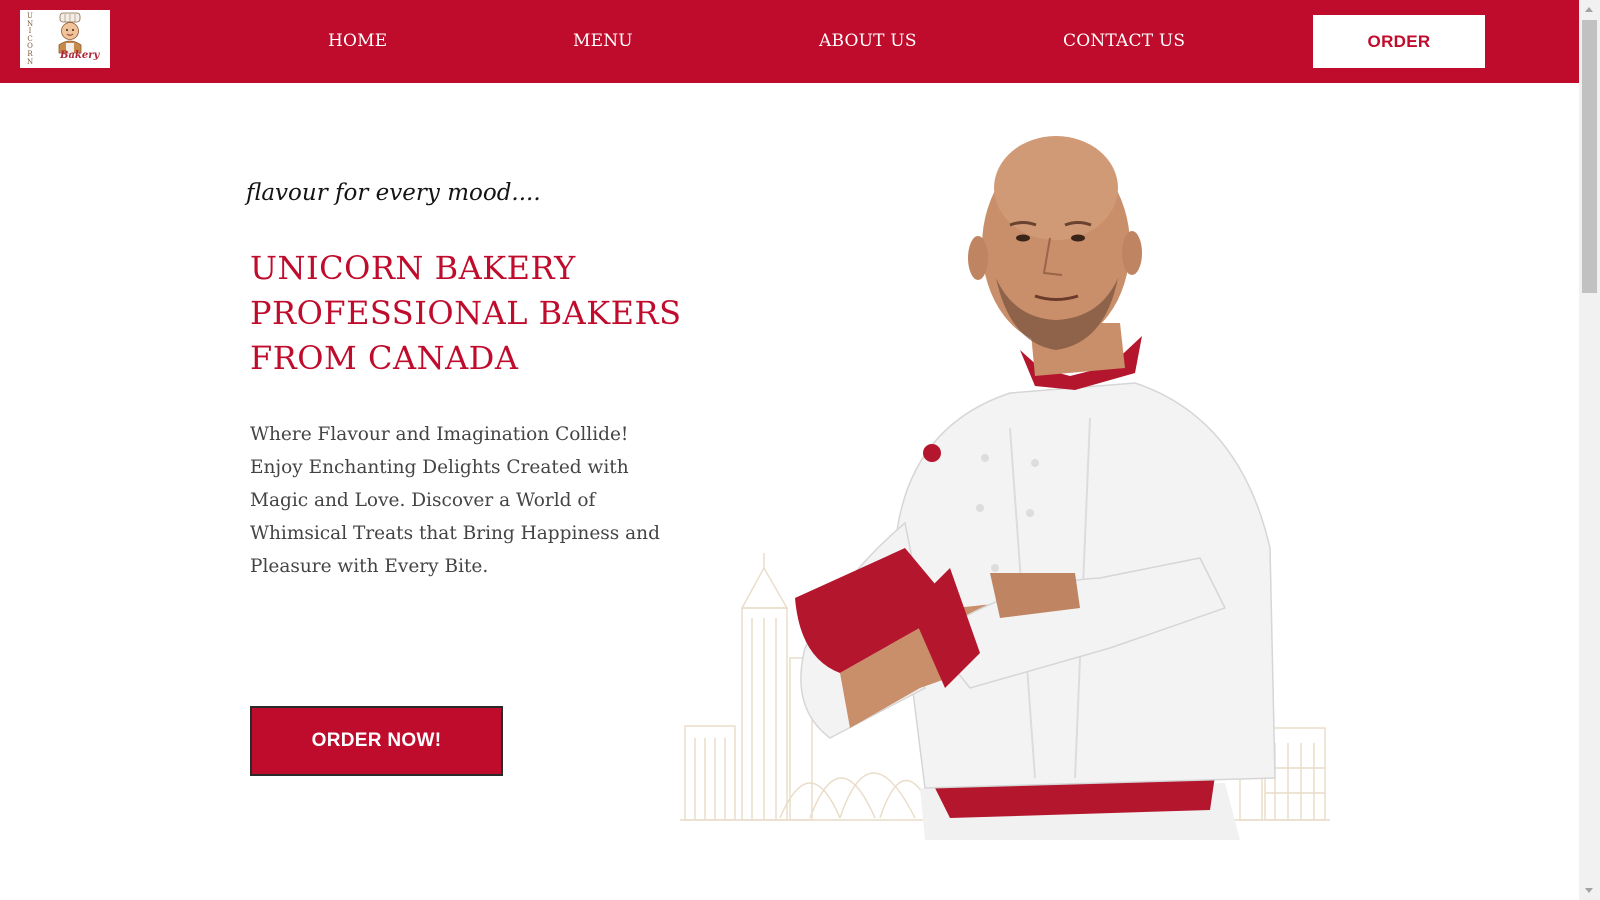 The height and width of the screenshot is (900, 1600). Describe the element at coordinates (1589, 890) in the screenshot. I see `scroll-down-arrow-icon` at that location.